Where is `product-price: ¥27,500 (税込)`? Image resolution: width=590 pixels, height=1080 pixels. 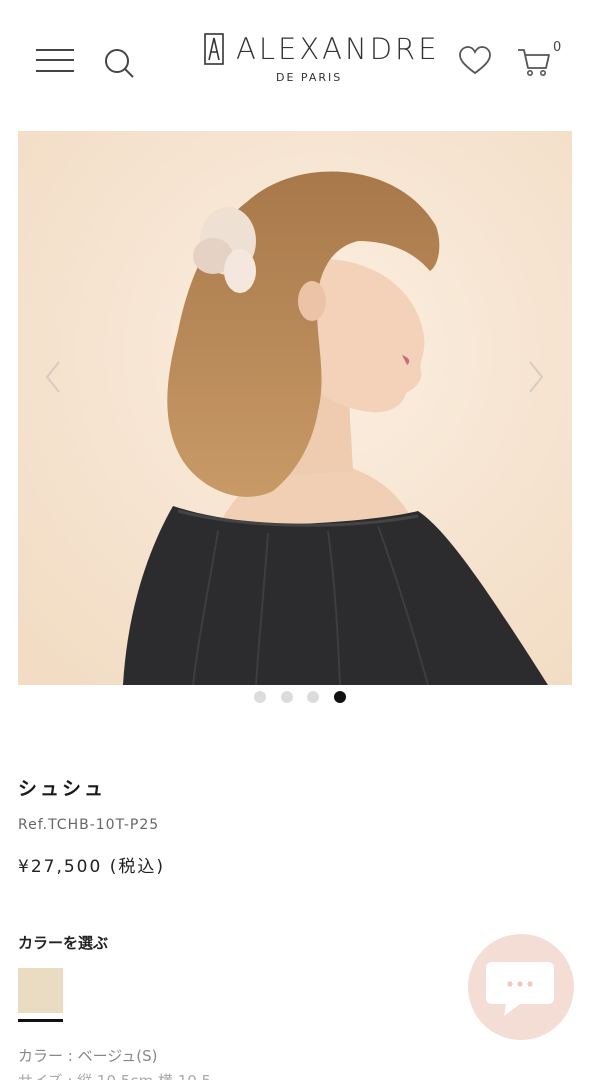
product-price: ¥27,500 (税込) is located at coordinates (91, 867).